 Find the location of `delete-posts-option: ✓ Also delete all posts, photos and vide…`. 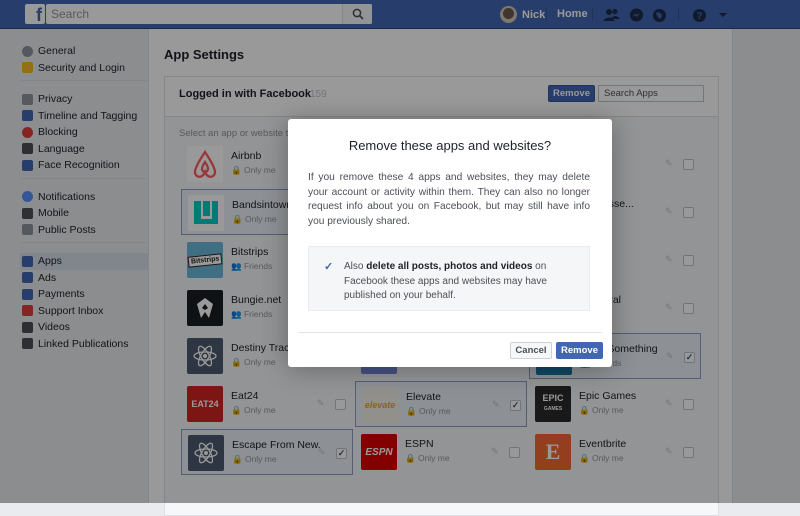

delete-posts-option: ✓ Also delete all posts, photos and vide… is located at coordinates (449, 278).